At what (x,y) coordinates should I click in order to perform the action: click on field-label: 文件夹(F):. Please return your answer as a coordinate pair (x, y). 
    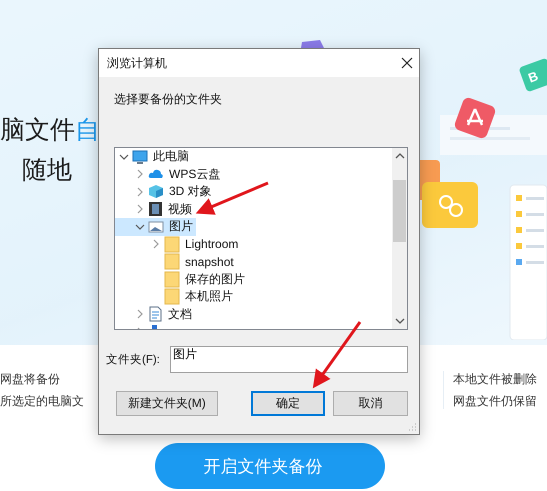
    Looking at the image, I should click on (133, 359).